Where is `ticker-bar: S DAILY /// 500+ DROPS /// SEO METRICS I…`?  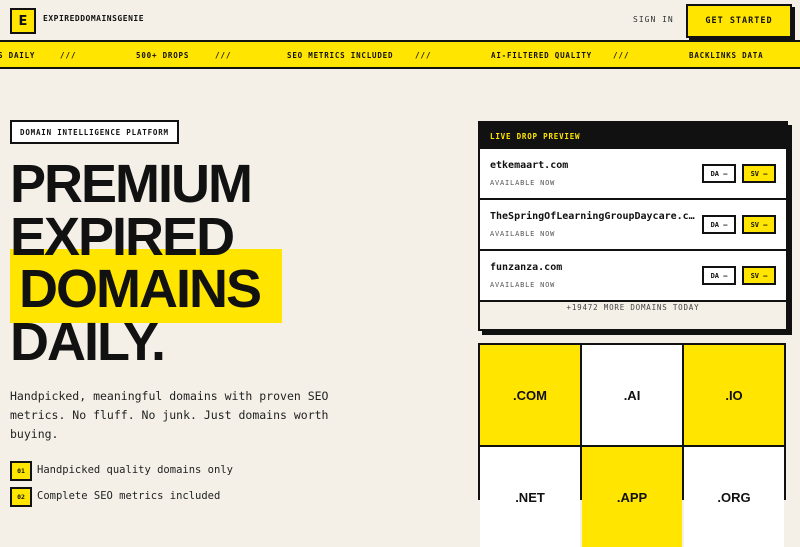 ticker-bar: S DAILY /// 500+ DROPS /// SEO METRICS I… is located at coordinates (400, 54).